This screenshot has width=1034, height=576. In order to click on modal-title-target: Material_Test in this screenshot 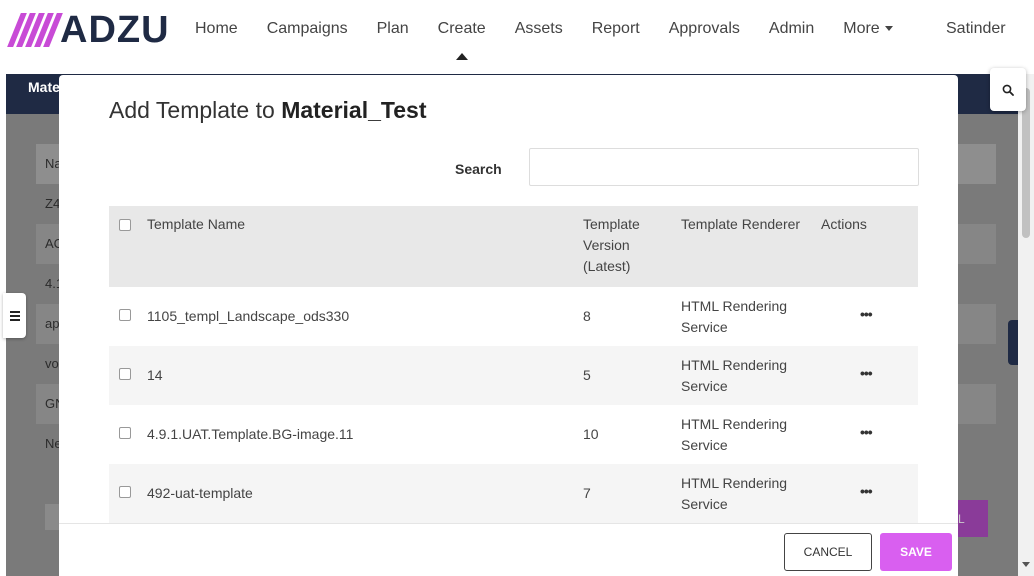, I will do `click(354, 110)`.